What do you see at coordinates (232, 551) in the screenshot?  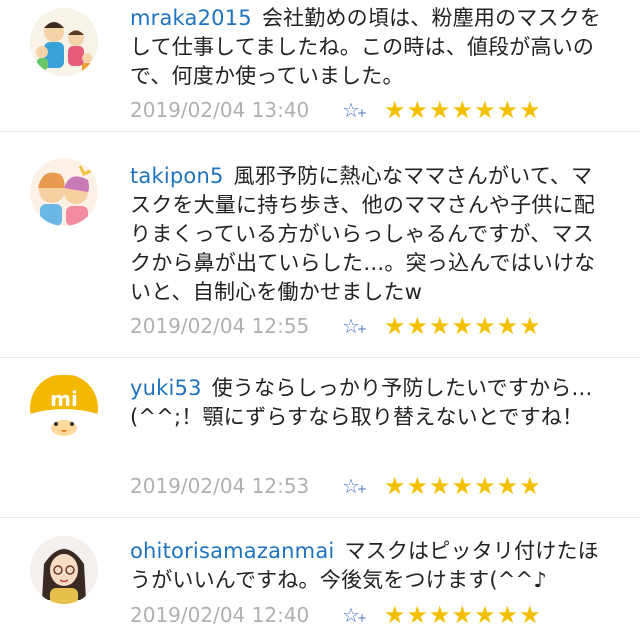 I see `username-link: ohitorisamazanmai` at bounding box center [232, 551].